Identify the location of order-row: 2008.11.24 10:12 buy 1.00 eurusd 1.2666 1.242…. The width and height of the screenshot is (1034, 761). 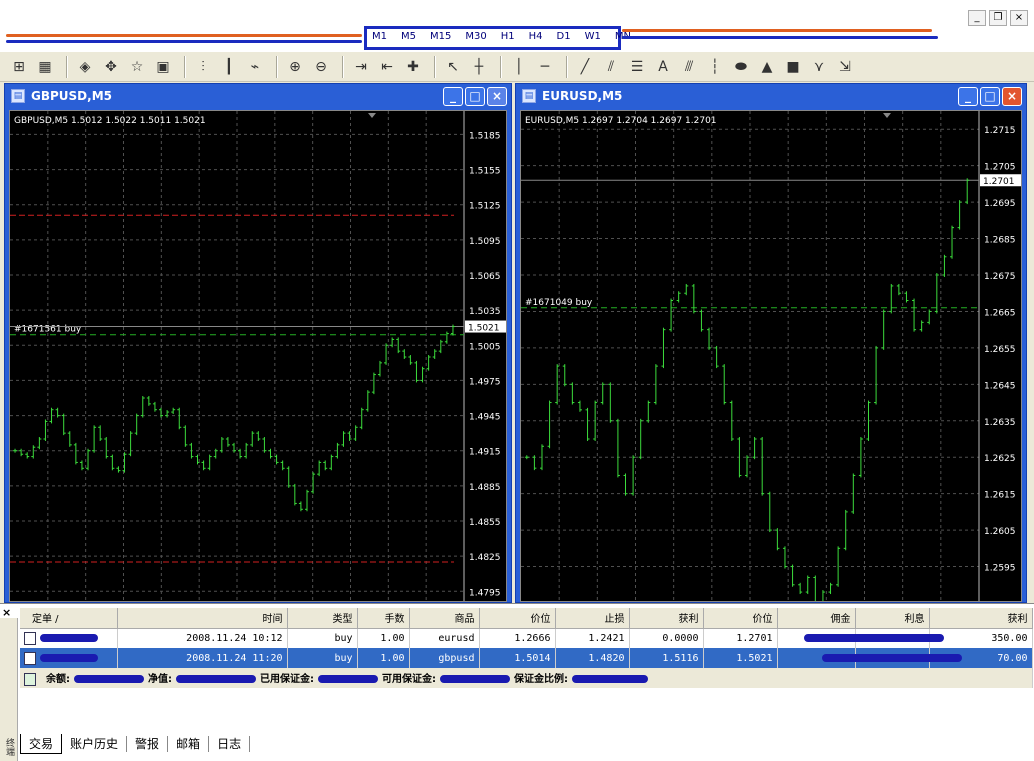
(526, 638).